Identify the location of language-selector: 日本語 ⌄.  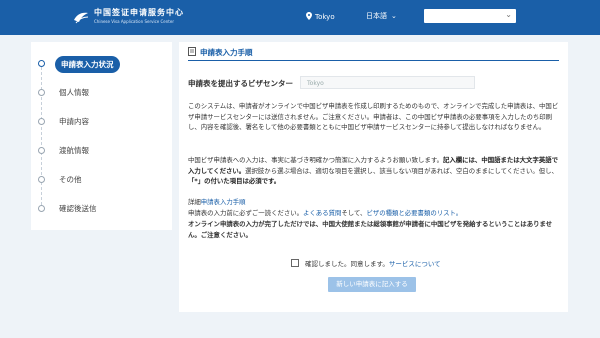
(381, 16).